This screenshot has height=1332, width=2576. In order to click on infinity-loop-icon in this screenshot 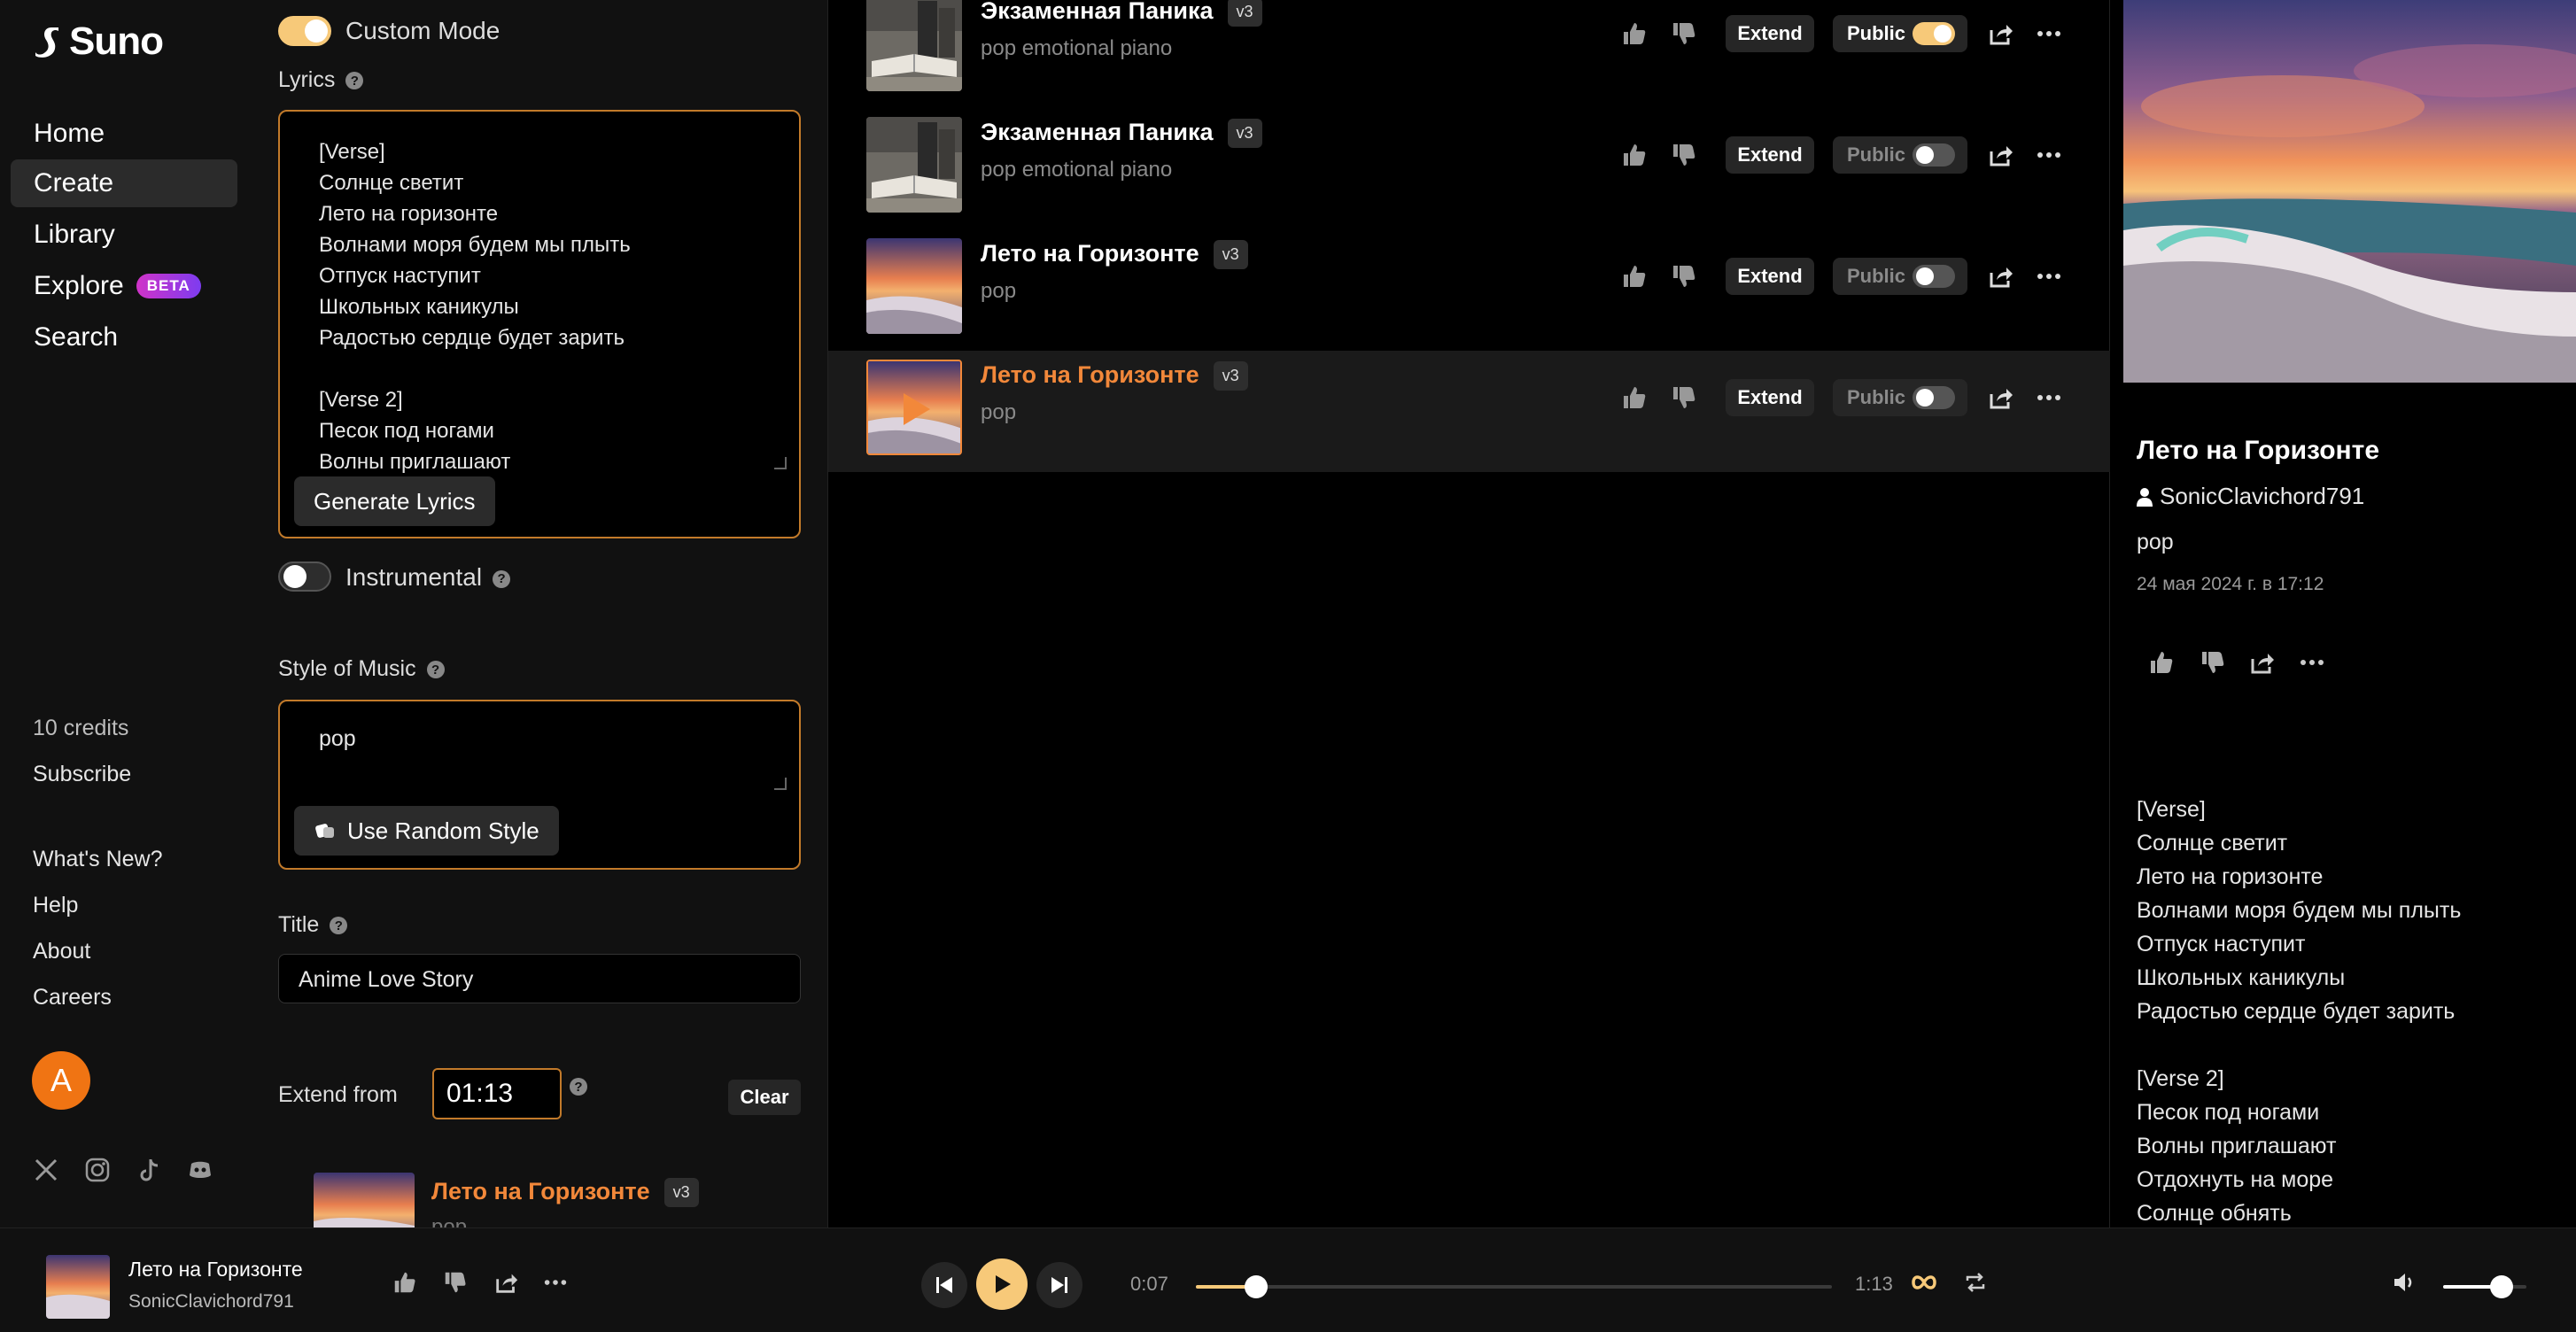, I will do `click(1924, 1282)`.